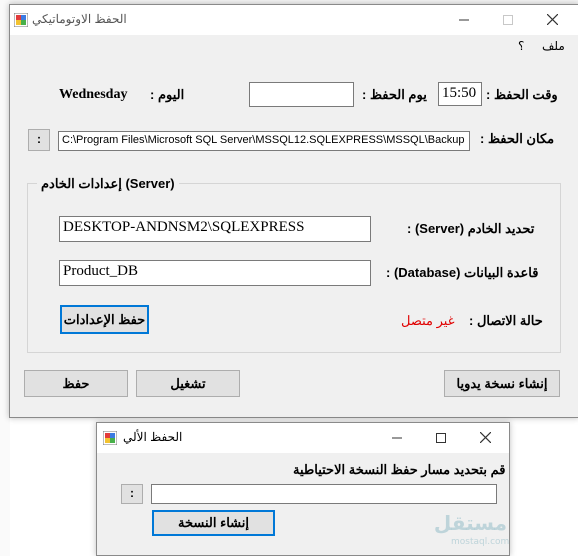 This screenshot has width=578, height=556. What do you see at coordinates (471, 228) in the screenshot?
I see `server-label: تحديد الخادم (Server) :` at bounding box center [471, 228].